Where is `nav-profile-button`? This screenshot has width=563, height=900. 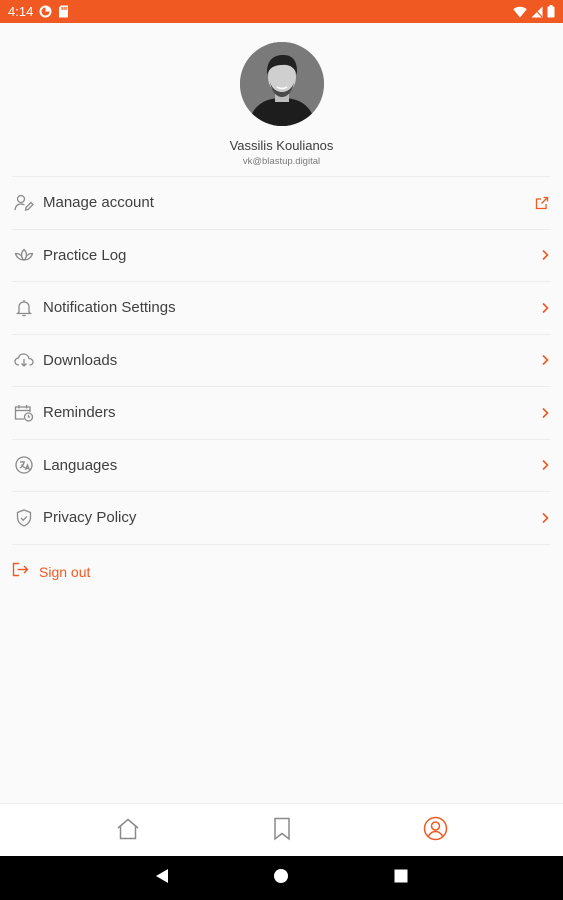 nav-profile-button is located at coordinates (435, 831).